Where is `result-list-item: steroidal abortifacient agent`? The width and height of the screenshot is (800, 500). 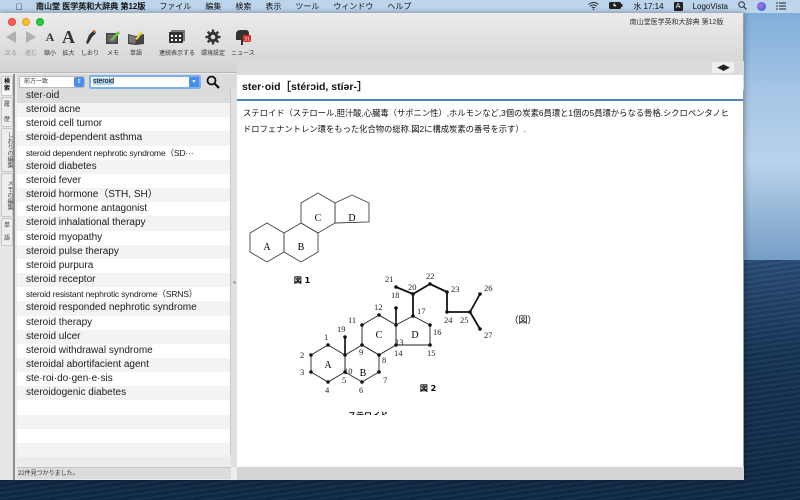 result-list-item: steroidal abortifacient agent is located at coordinates (123, 365).